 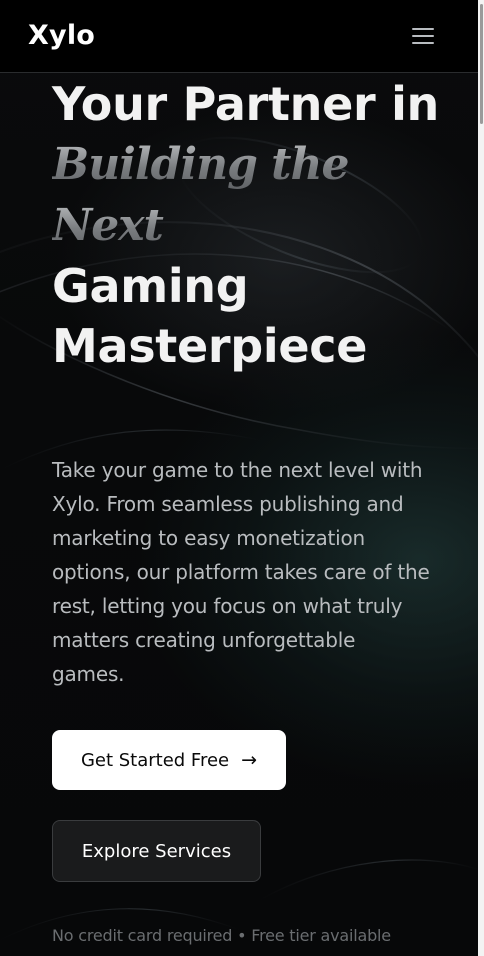 I want to click on heading-line-4: Masterpiece, so click(x=210, y=346).